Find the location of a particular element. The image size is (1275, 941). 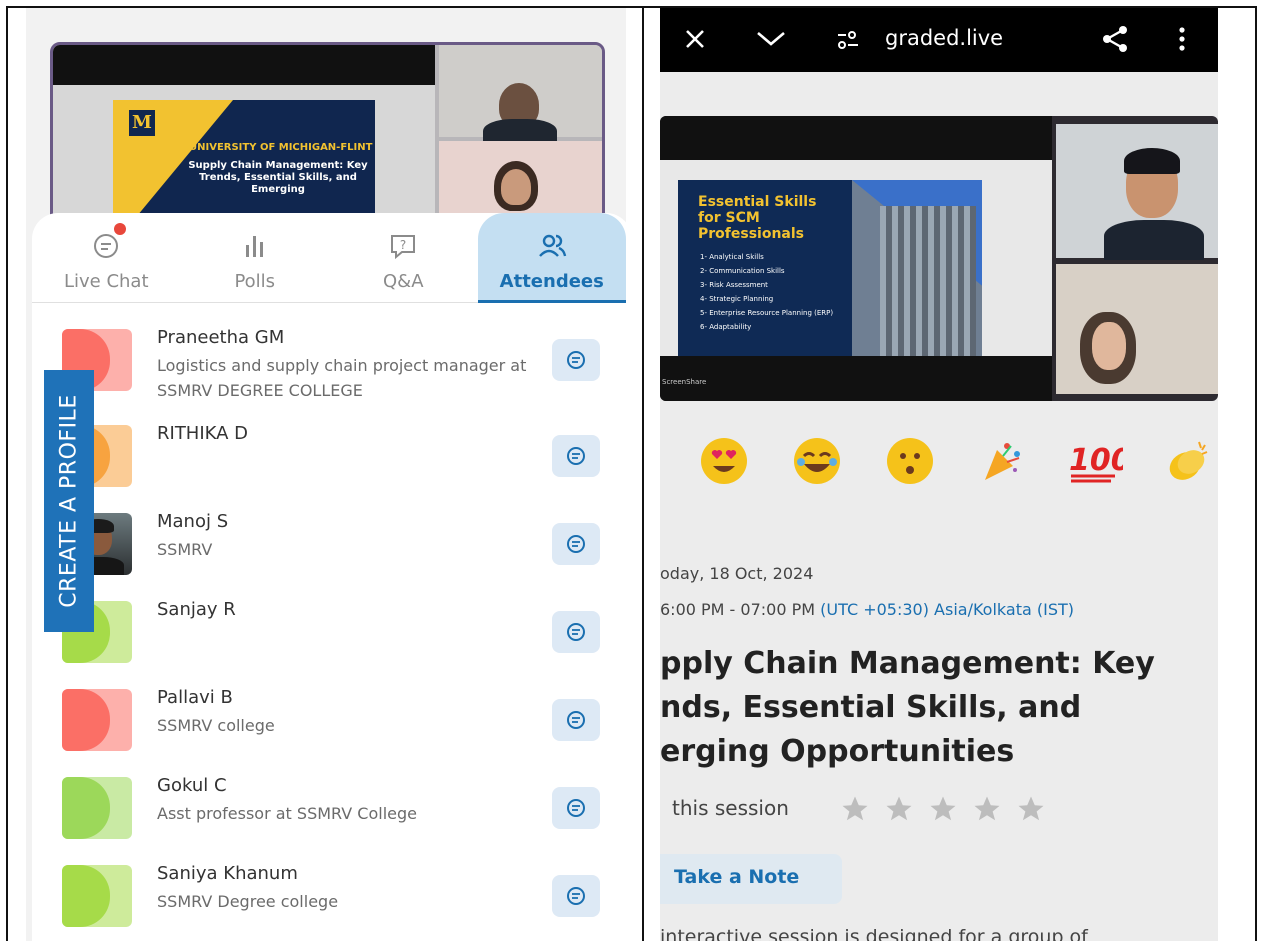

attendee-name: Saniya Khanum is located at coordinates (227, 873).